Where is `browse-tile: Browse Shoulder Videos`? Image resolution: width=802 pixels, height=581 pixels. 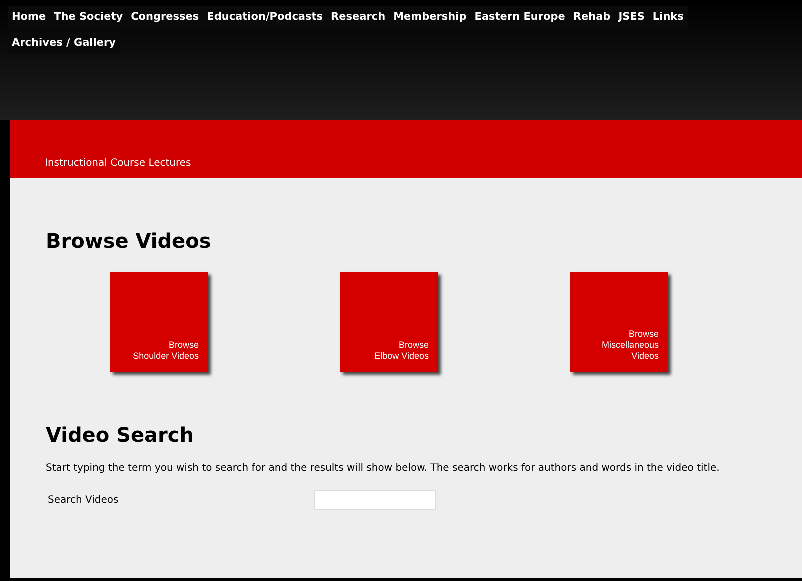
browse-tile: Browse Shoulder Videos is located at coordinates (159, 322).